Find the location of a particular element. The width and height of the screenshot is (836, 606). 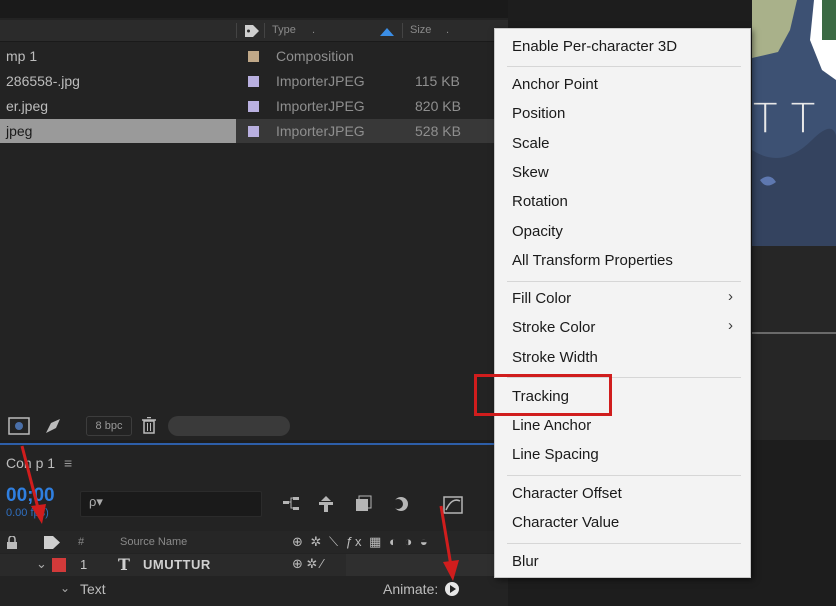

menu-item-opacity: Opacity is located at coordinates (537, 231).